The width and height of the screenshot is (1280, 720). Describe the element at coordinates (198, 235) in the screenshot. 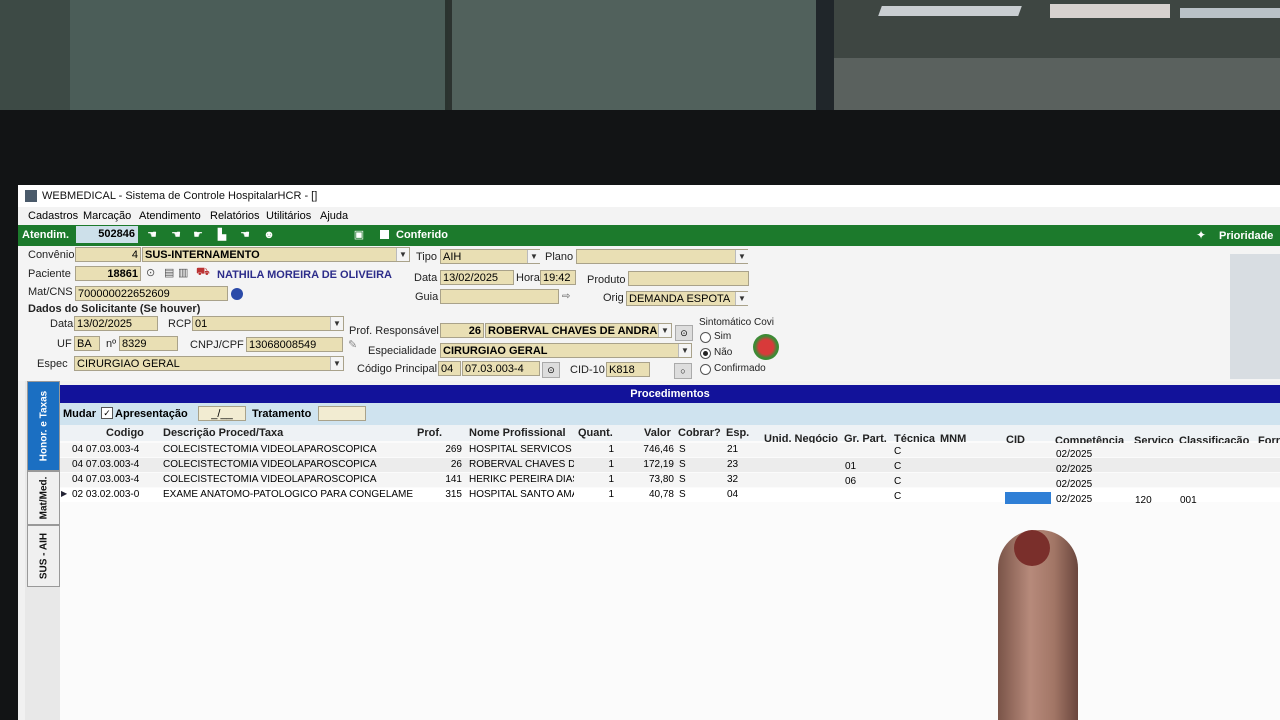

I see `person-add-icon: ☛` at that location.